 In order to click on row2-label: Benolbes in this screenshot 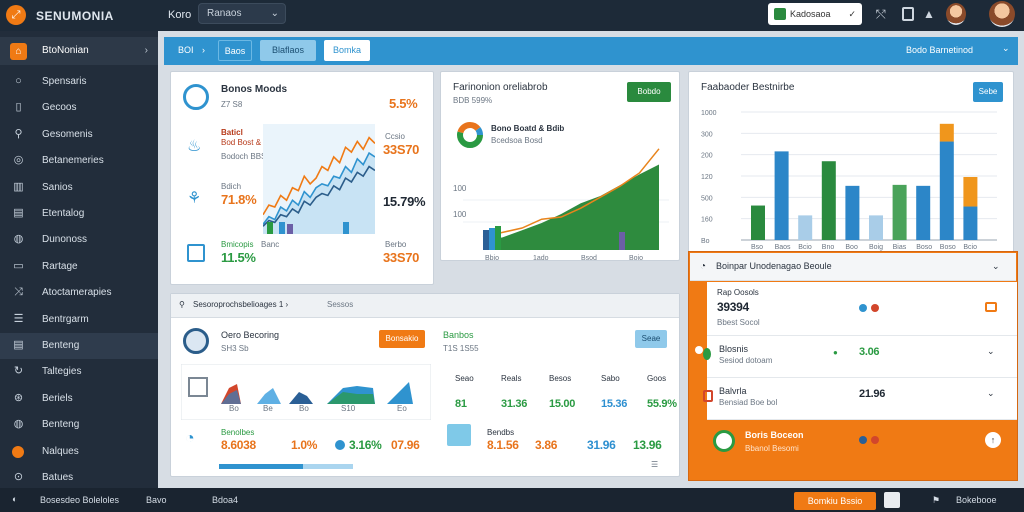, I will do `click(238, 432)`.